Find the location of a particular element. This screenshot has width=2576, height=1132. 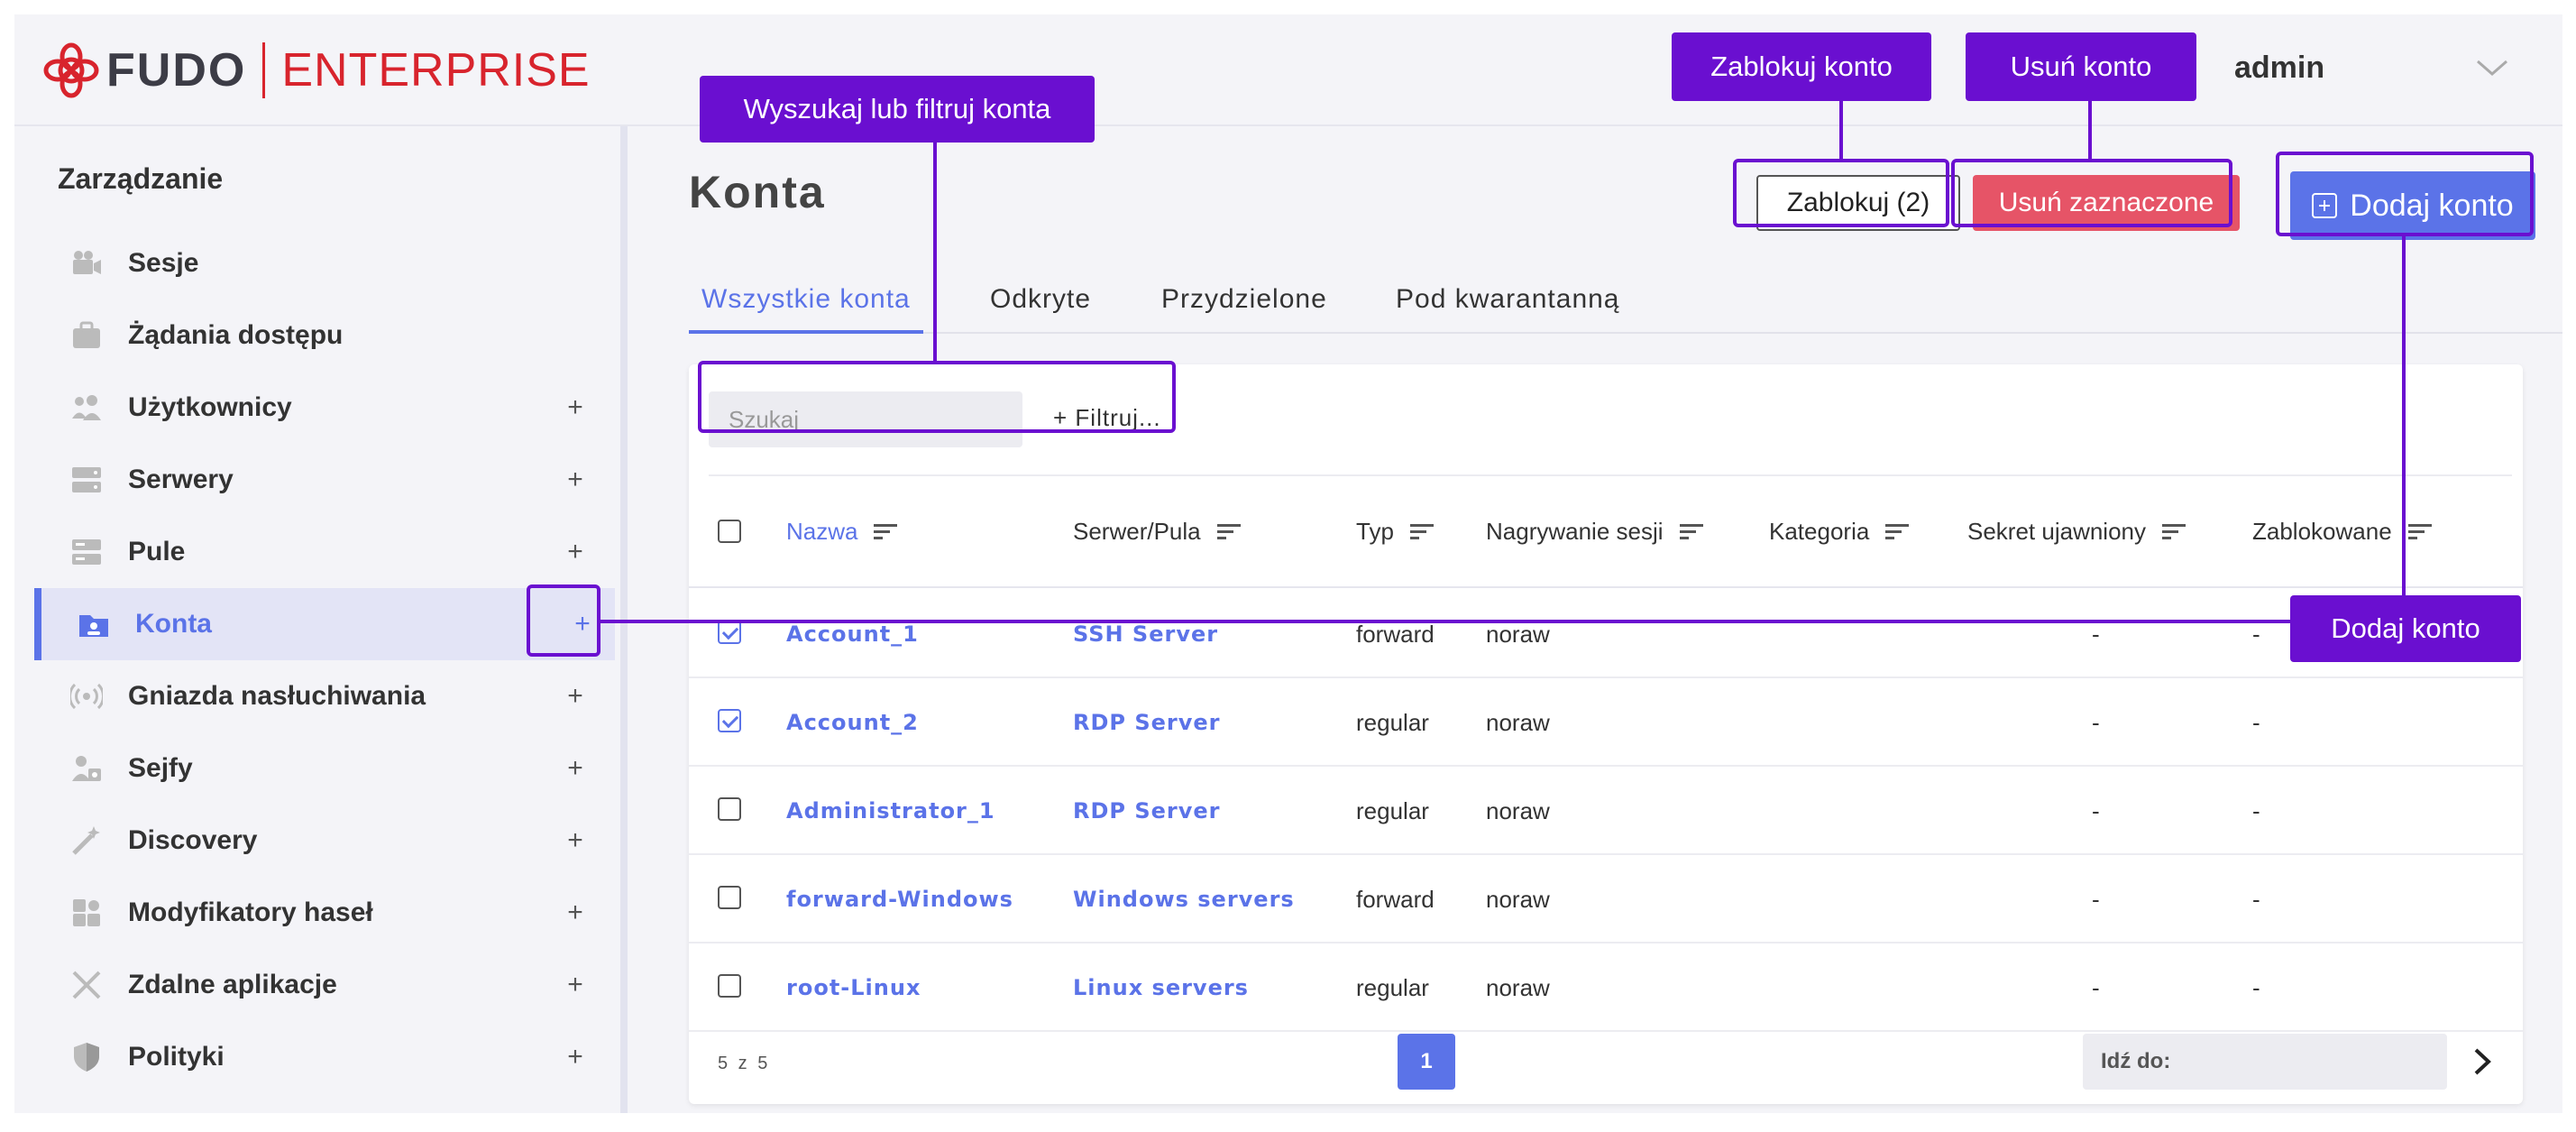

tools-icon is located at coordinates (86, 985).